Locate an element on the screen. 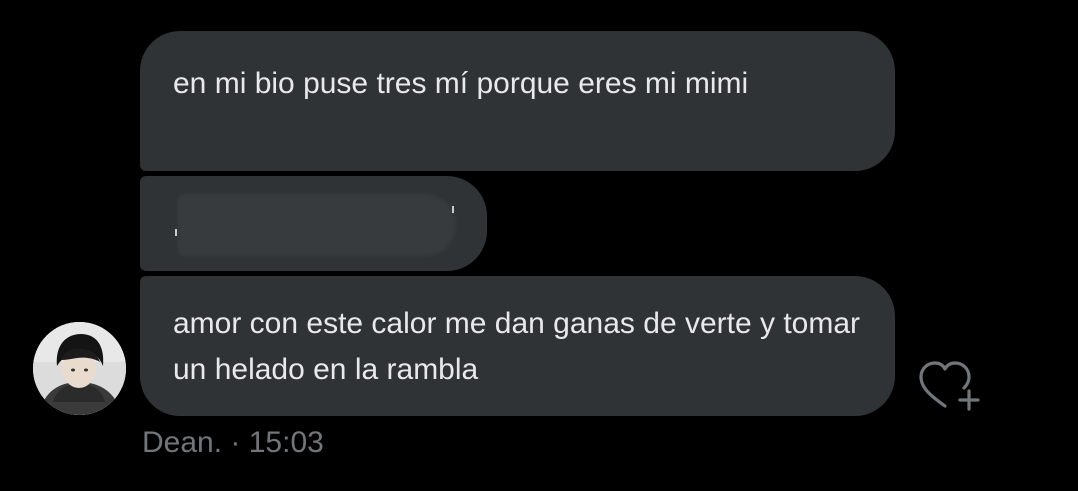 The height and width of the screenshot is (491, 1078). message-bubble-redacted is located at coordinates (313, 223).